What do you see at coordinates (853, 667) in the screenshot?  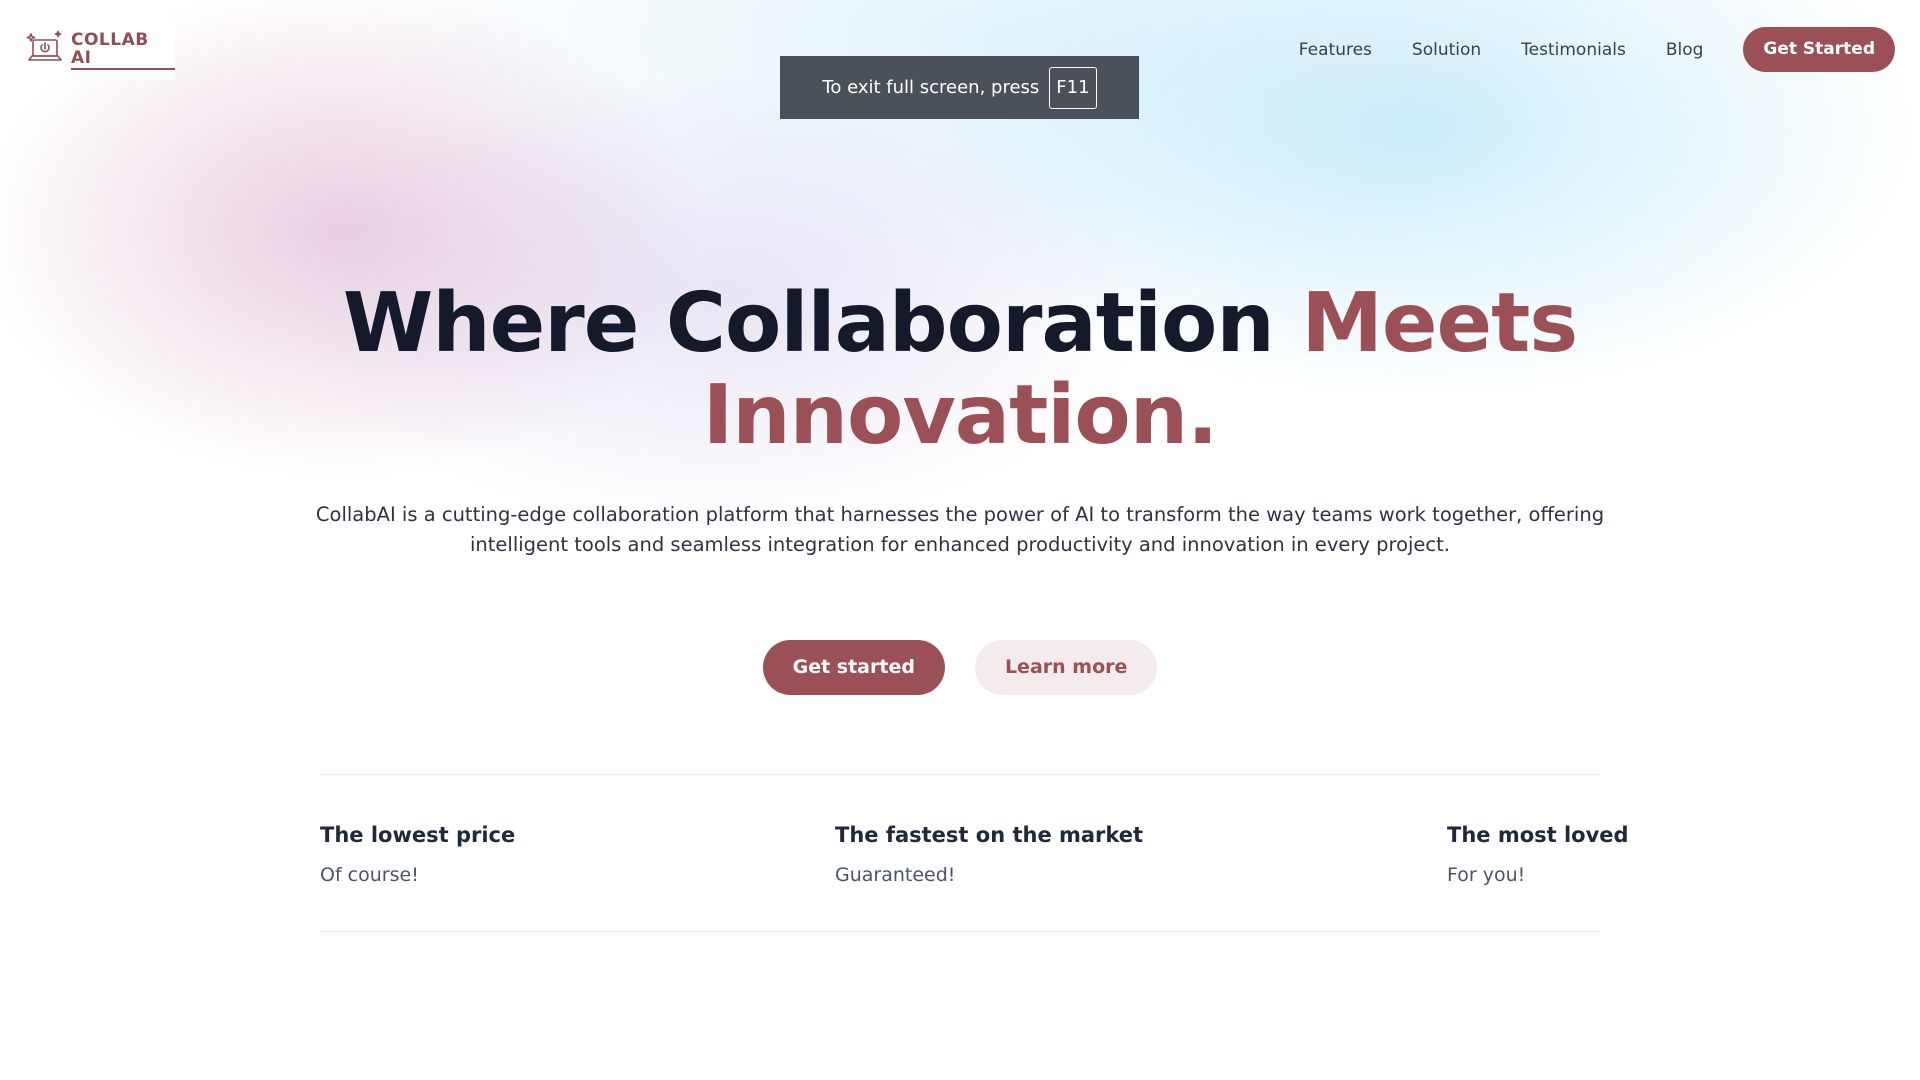 I see `get-started-button: Get started` at bounding box center [853, 667].